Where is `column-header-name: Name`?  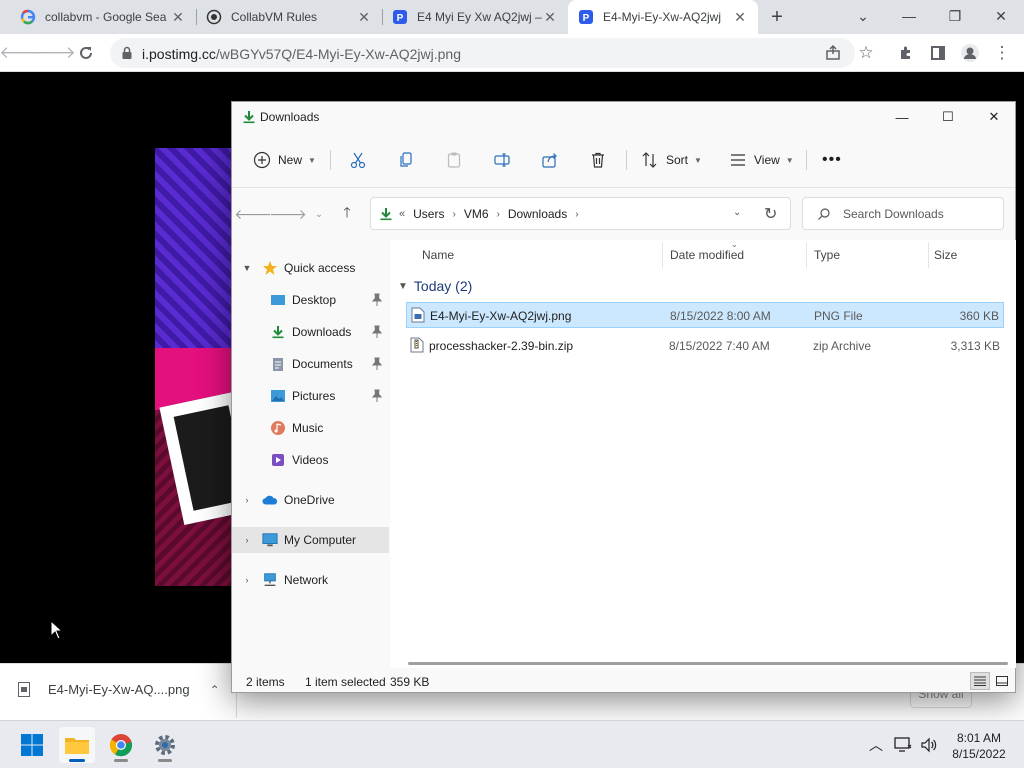 column-header-name: Name is located at coordinates (542, 255).